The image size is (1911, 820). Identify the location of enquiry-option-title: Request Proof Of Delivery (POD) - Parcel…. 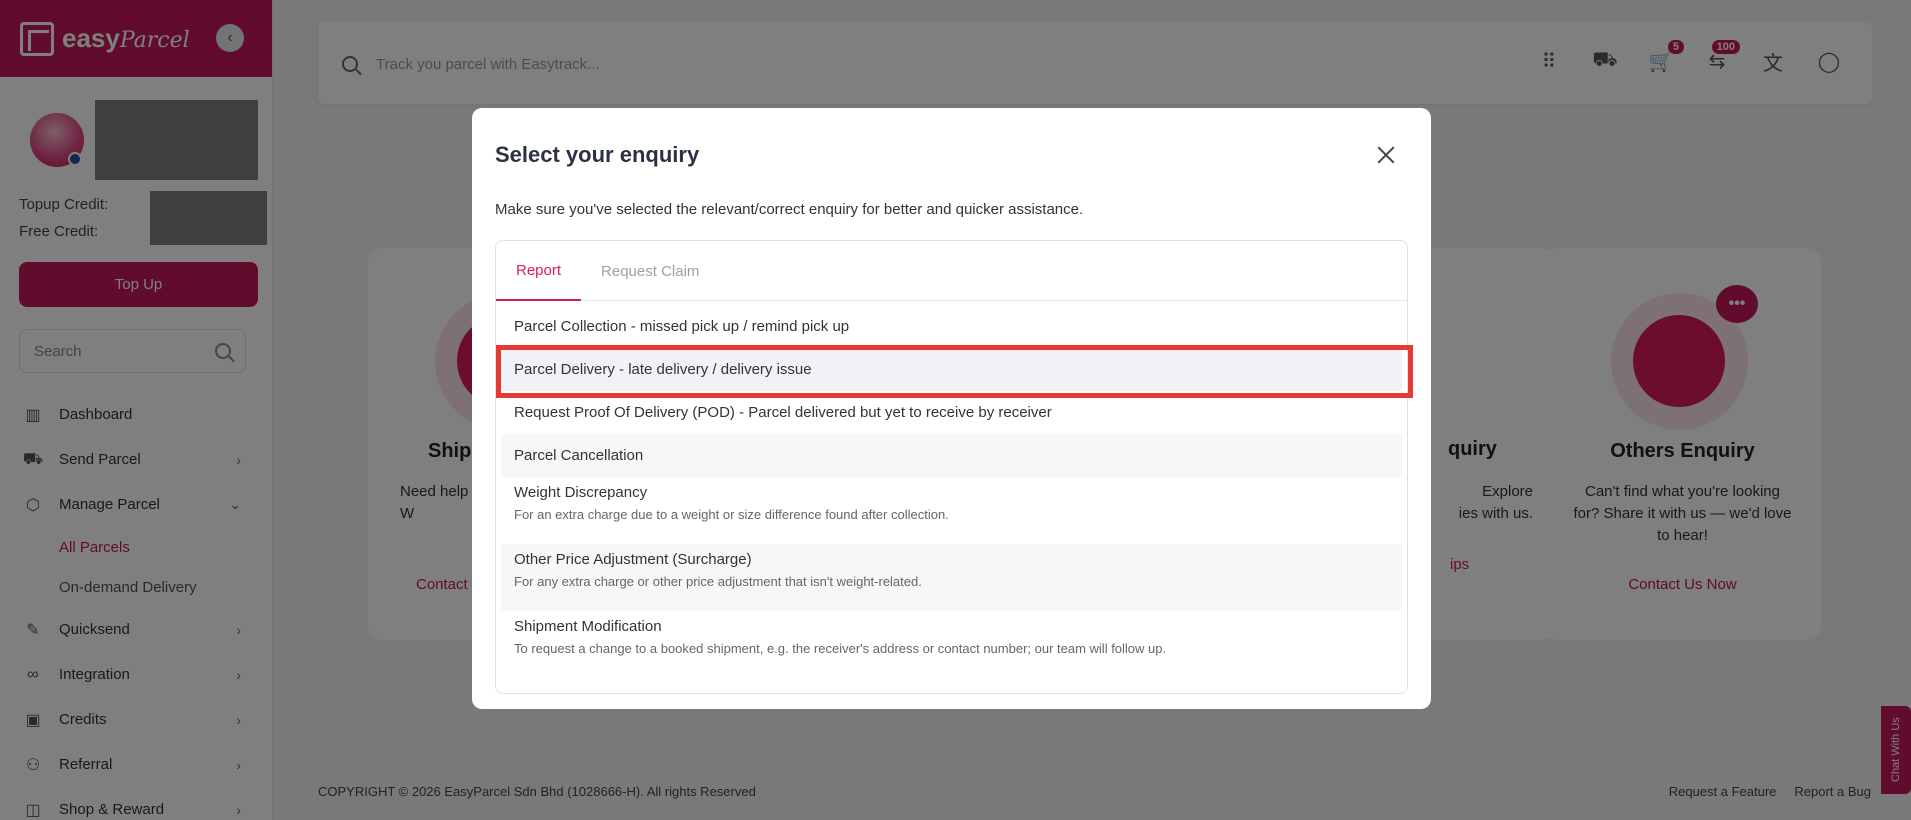
(783, 412).